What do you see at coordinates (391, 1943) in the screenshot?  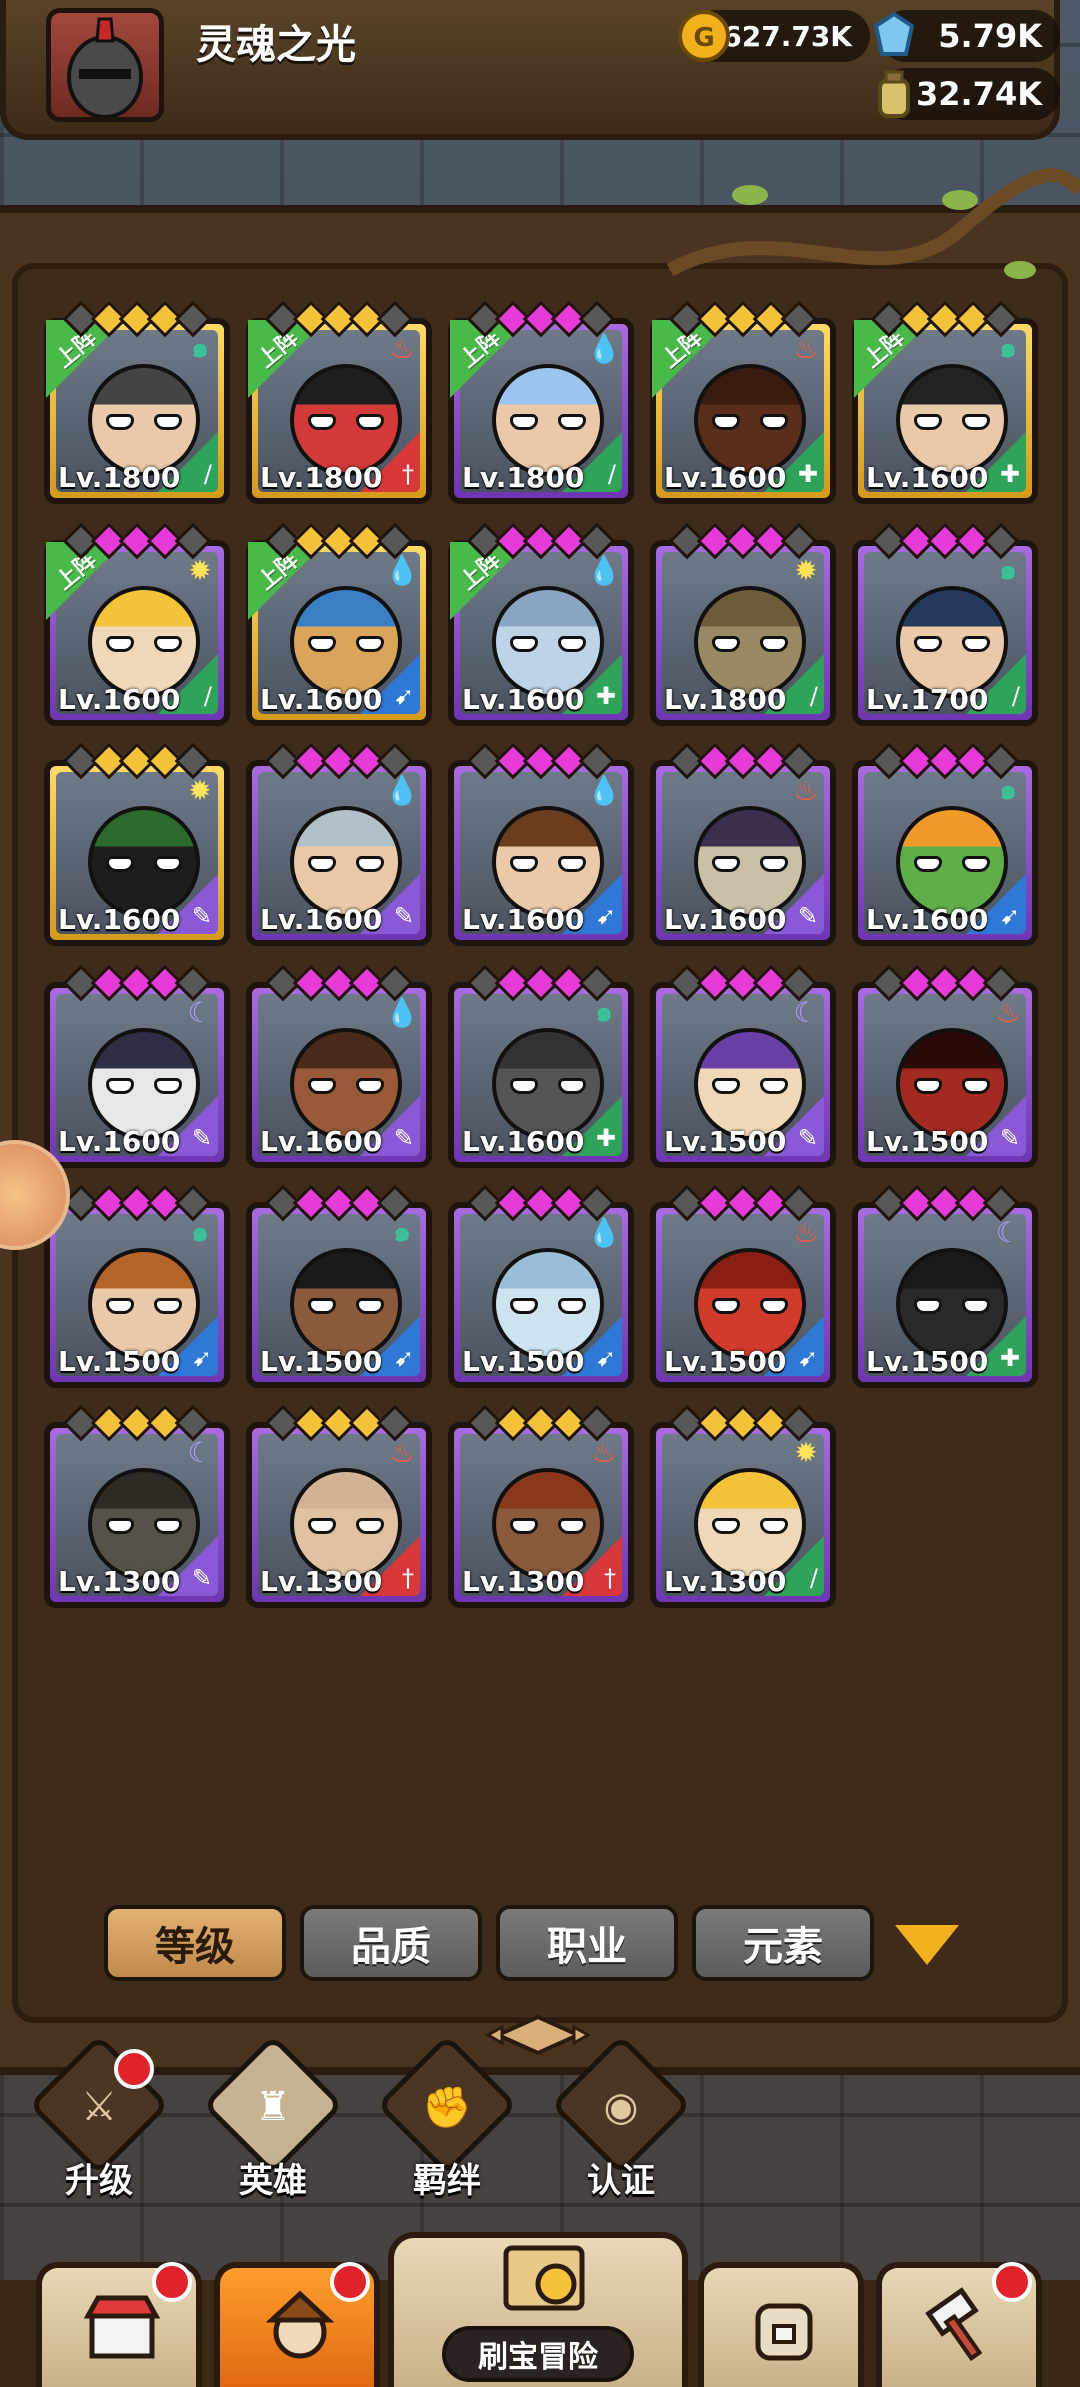 I see `filter-tab-quality: 品质` at bounding box center [391, 1943].